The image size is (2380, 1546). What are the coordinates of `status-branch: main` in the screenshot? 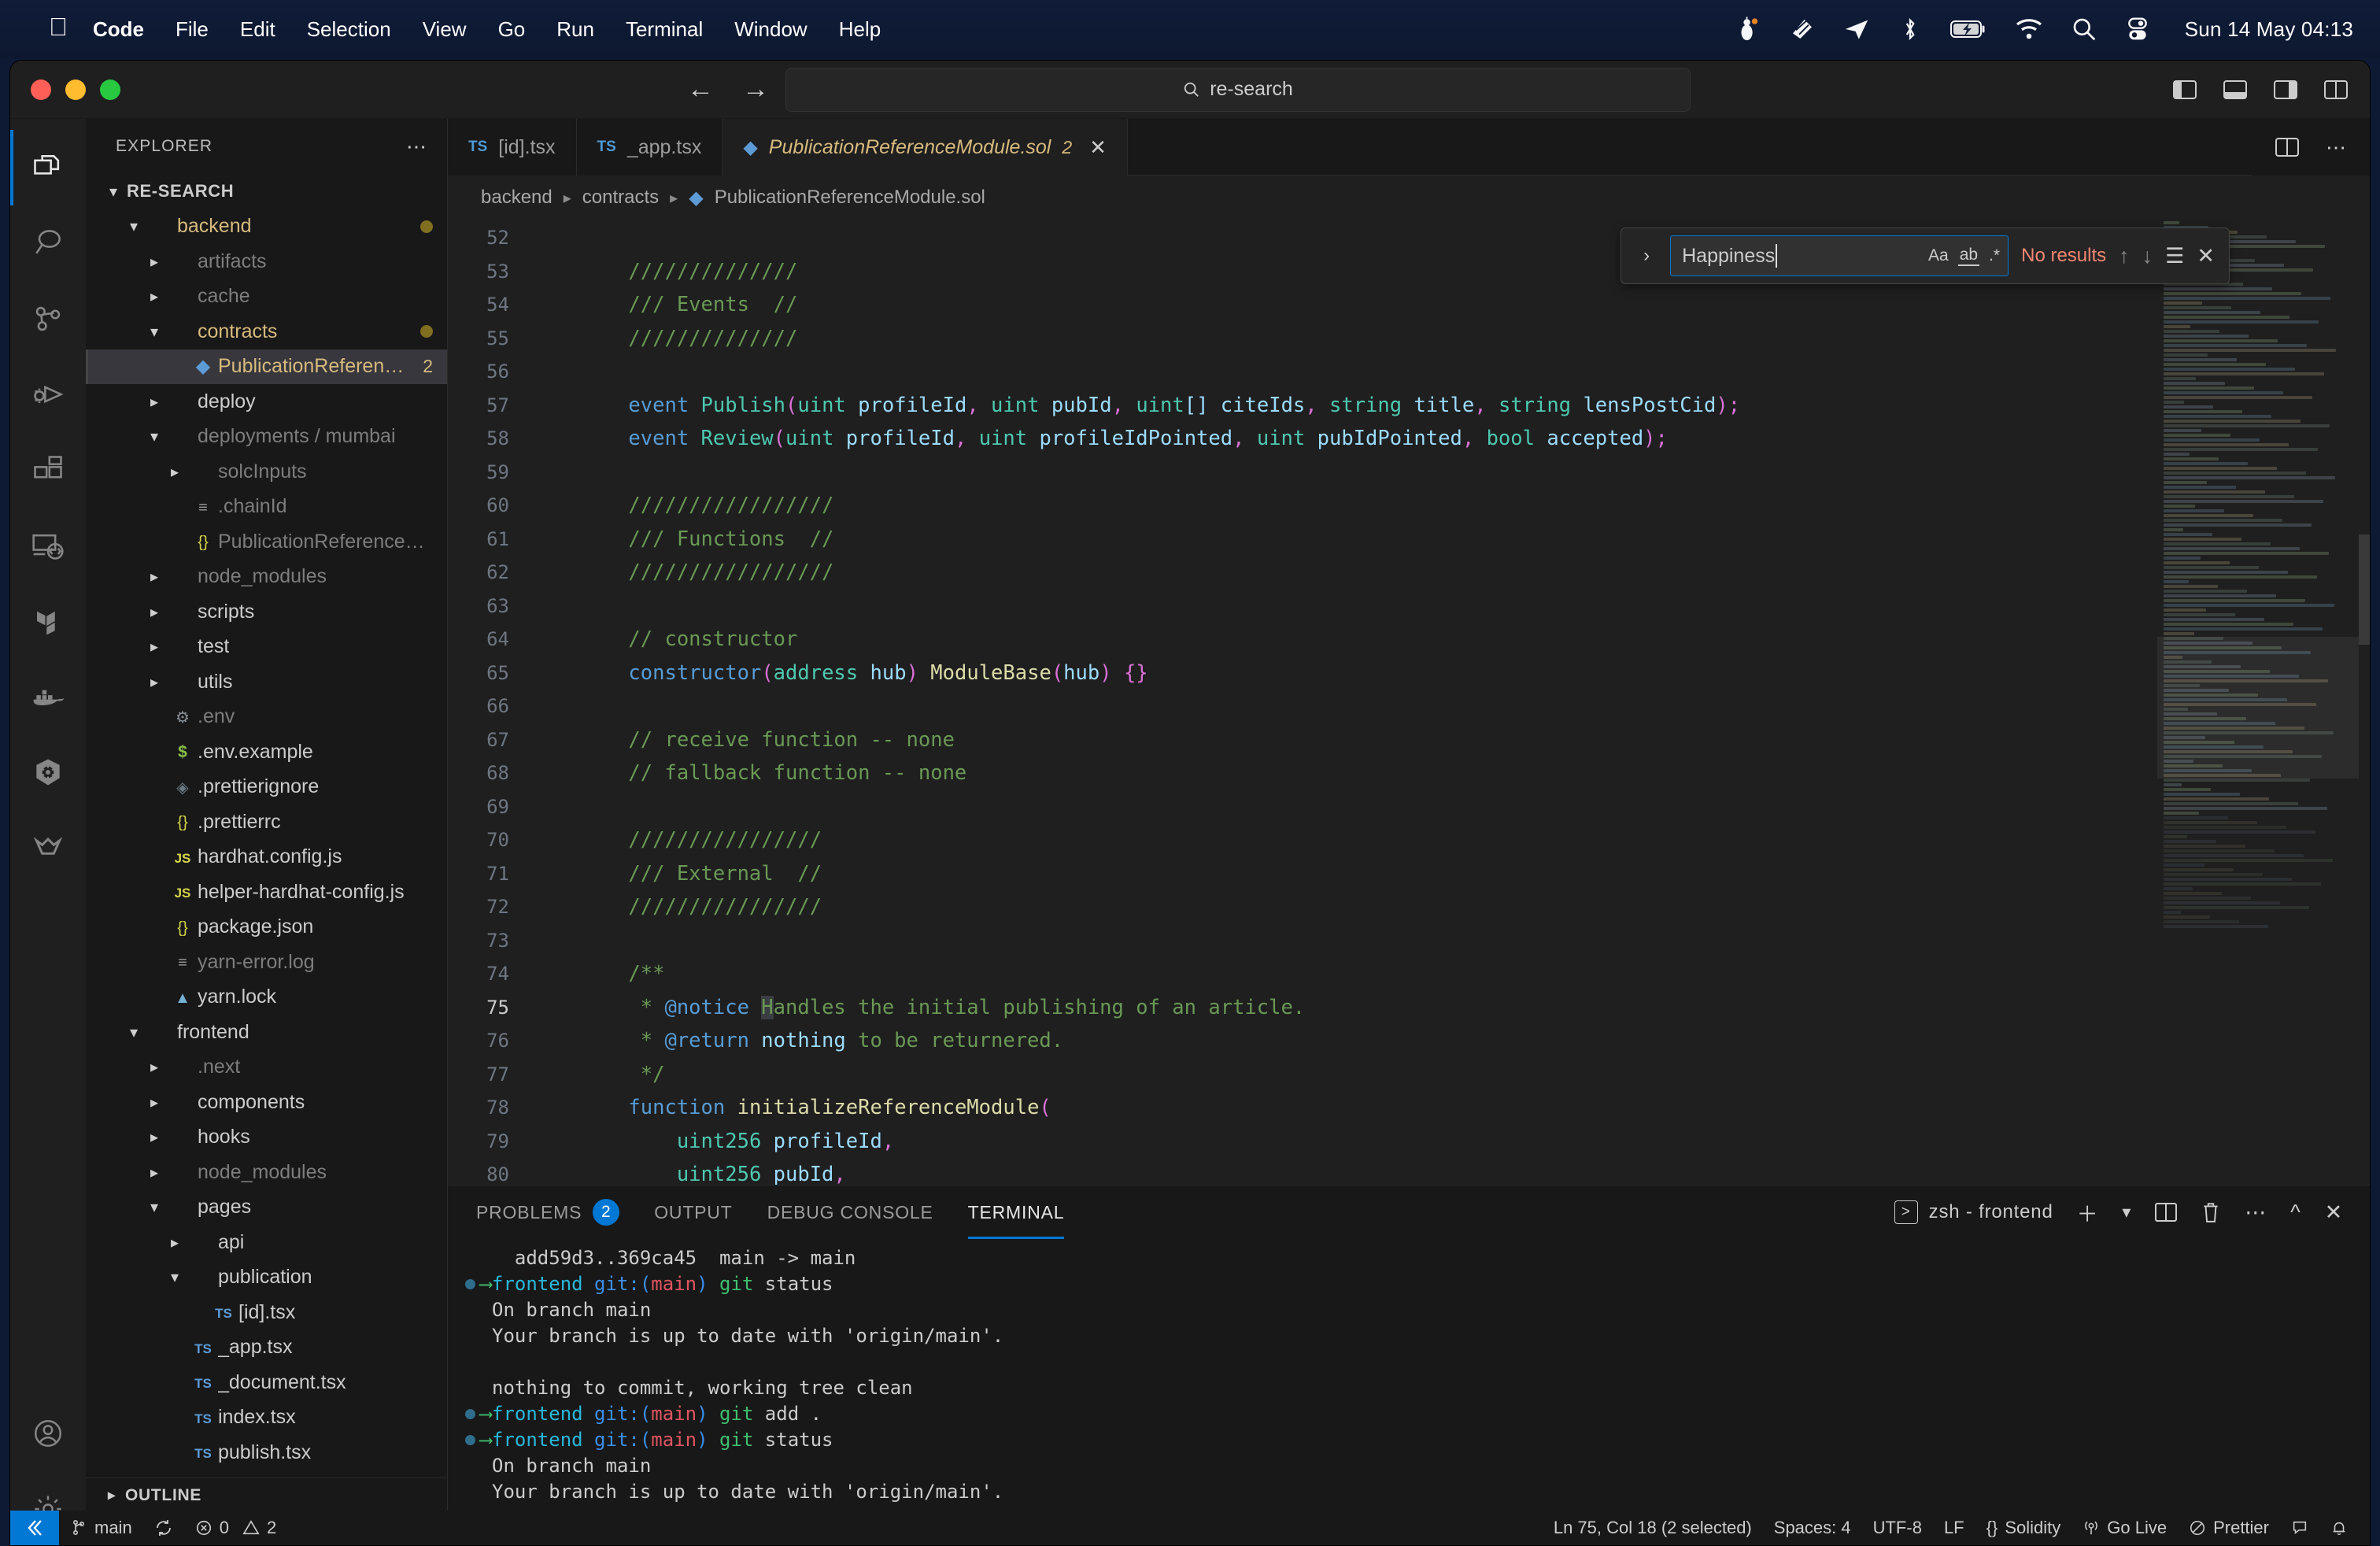 It's located at (101, 1528).